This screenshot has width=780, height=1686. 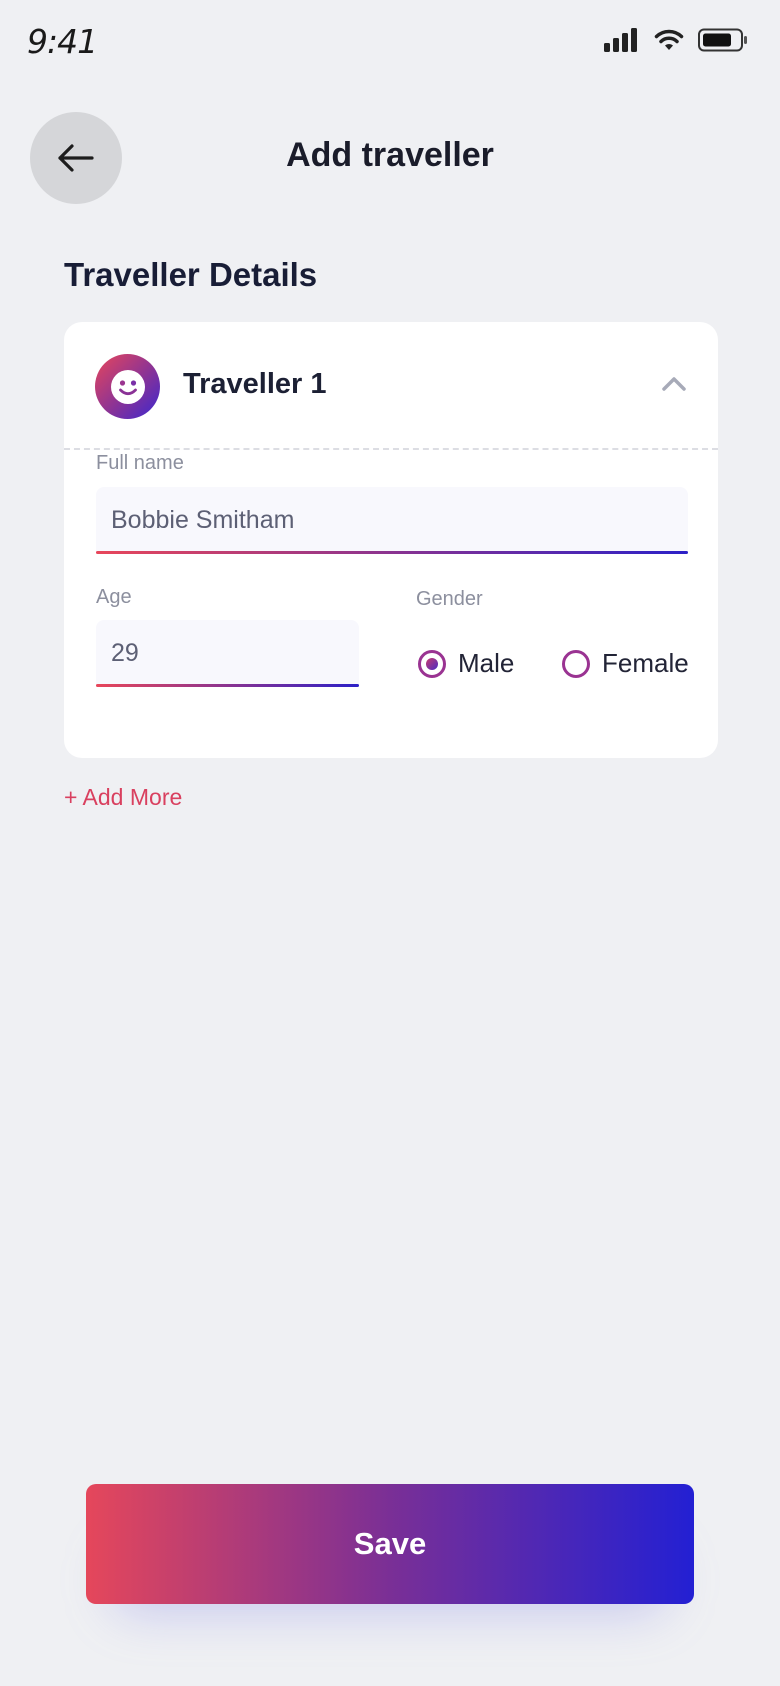 What do you see at coordinates (669, 39) in the screenshot?
I see `wifi-icon` at bounding box center [669, 39].